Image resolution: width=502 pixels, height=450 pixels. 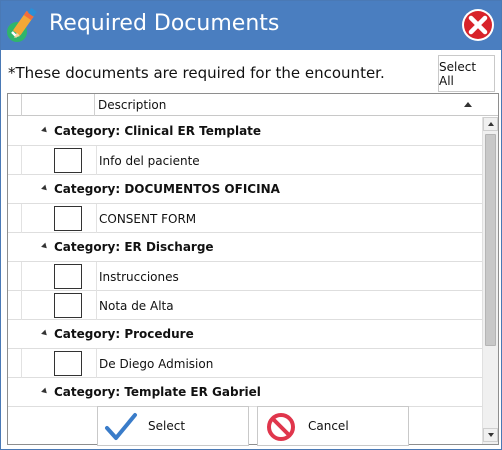 What do you see at coordinates (121, 426) in the screenshot?
I see `checkmark-icon` at bounding box center [121, 426].